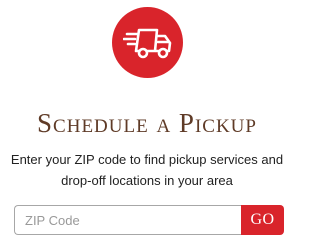 The image size is (320, 240). I want to click on go-button: GO, so click(262, 220).